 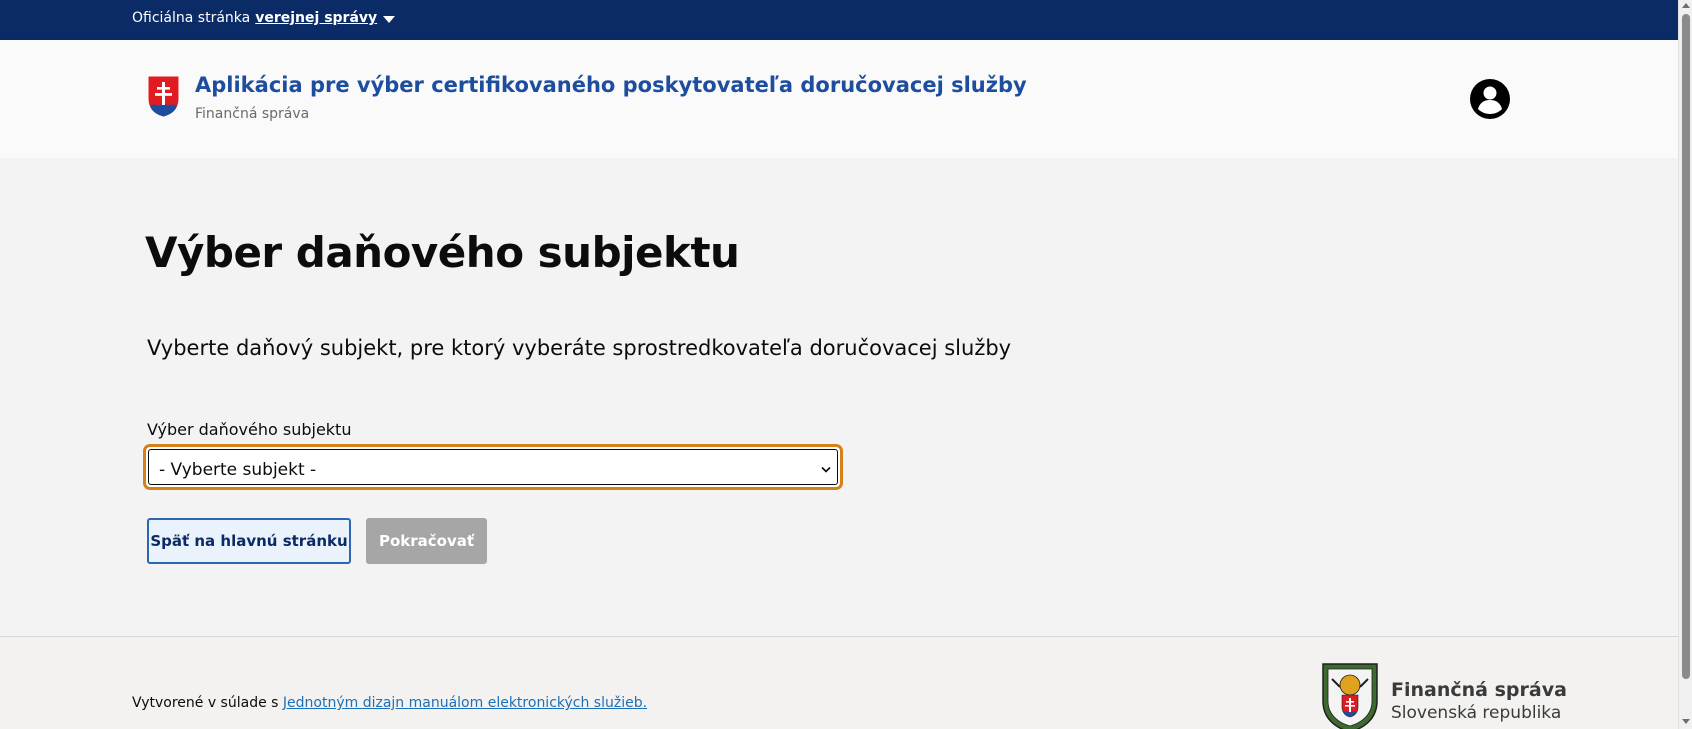 I want to click on financna-sprava-emblem-icon, so click(x=1350, y=696).